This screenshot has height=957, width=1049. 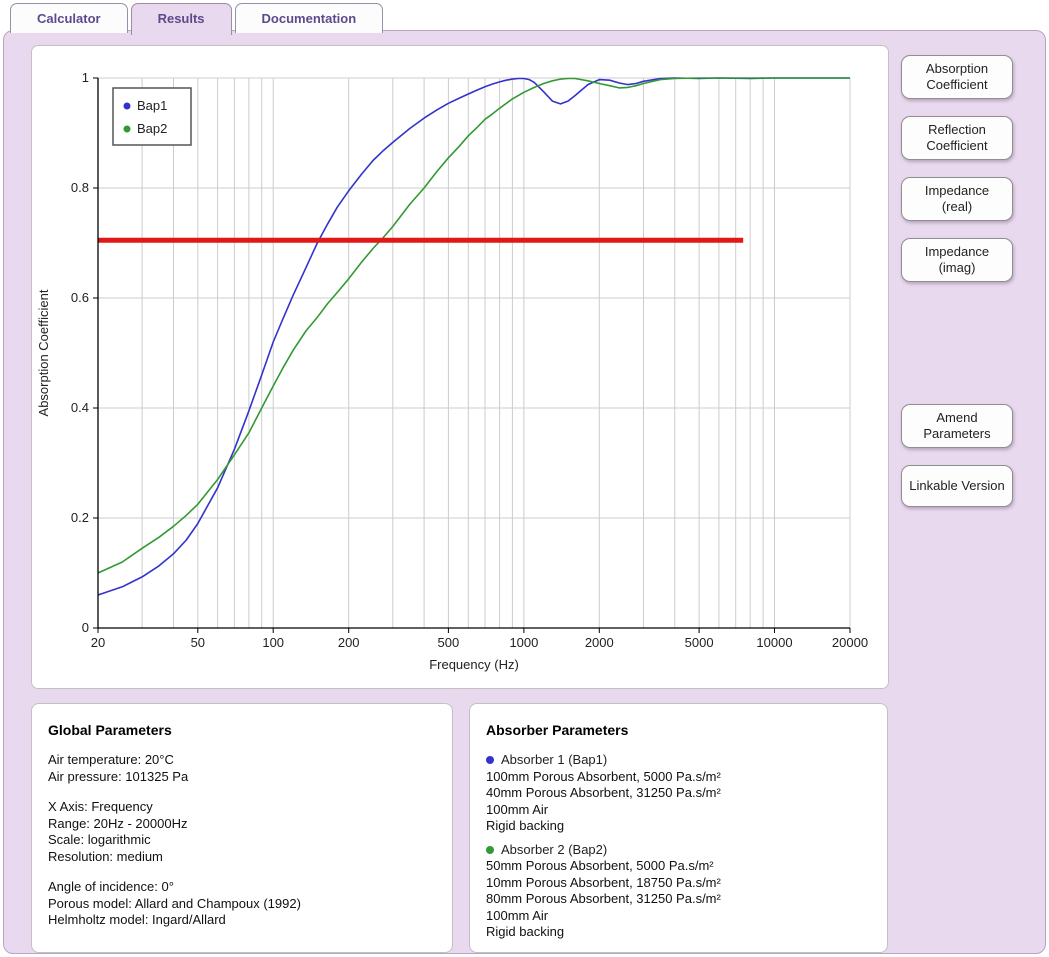 I want to click on tab-results: Results, so click(x=181, y=19).